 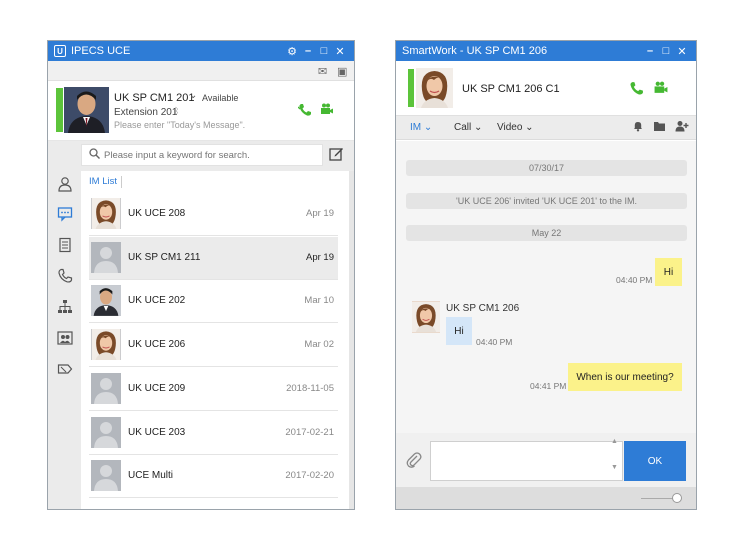 What do you see at coordinates (213, 258) in the screenshot?
I see `conversation-row: UK SP CM1 211 Apr 19` at bounding box center [213, 258].